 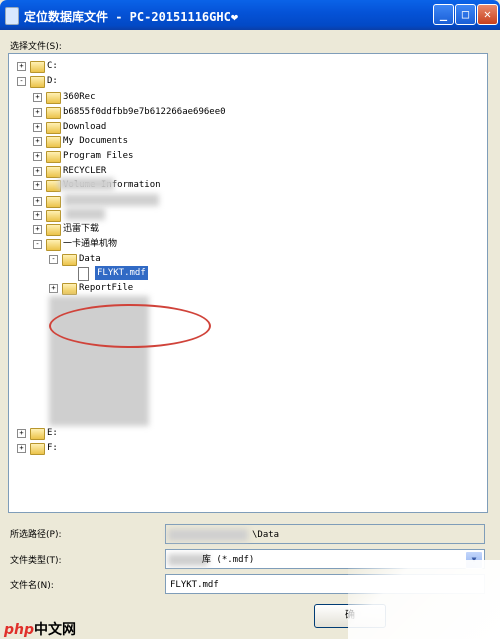 What do you see at coordinates (90, 244) in the screenshot?
I see `tree-node-label: 一卡通单机物` at bounding box center [90, 244].